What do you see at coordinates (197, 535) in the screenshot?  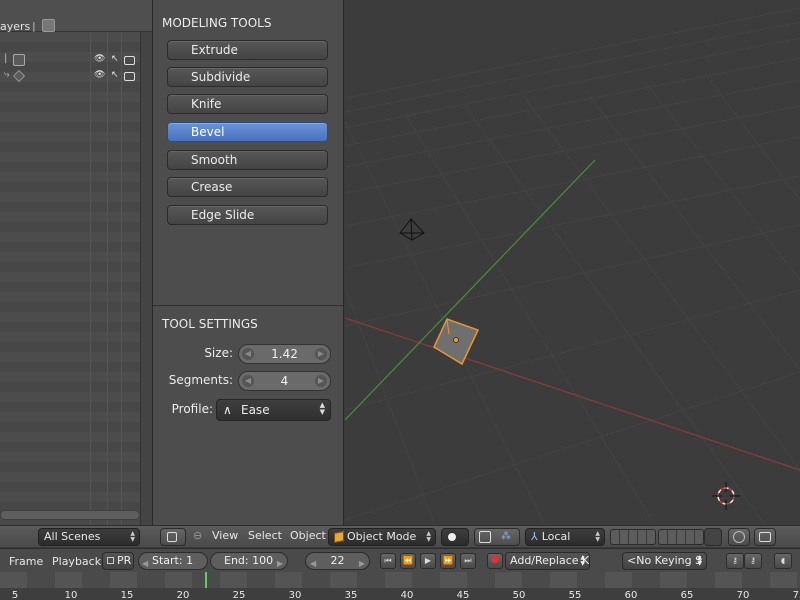 I see `collapse-menu-icon: ⊖` at bounding box center [197, 535].